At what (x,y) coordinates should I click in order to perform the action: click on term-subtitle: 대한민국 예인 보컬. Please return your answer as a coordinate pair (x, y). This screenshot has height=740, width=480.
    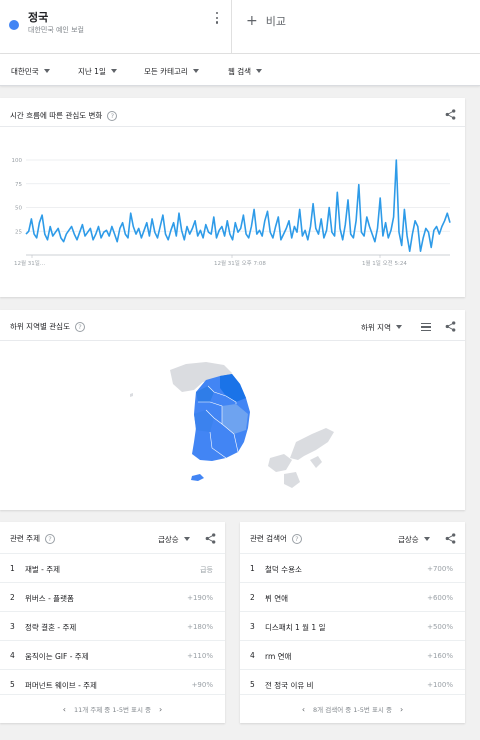
    Looking at the image, I should click on (56, 30).